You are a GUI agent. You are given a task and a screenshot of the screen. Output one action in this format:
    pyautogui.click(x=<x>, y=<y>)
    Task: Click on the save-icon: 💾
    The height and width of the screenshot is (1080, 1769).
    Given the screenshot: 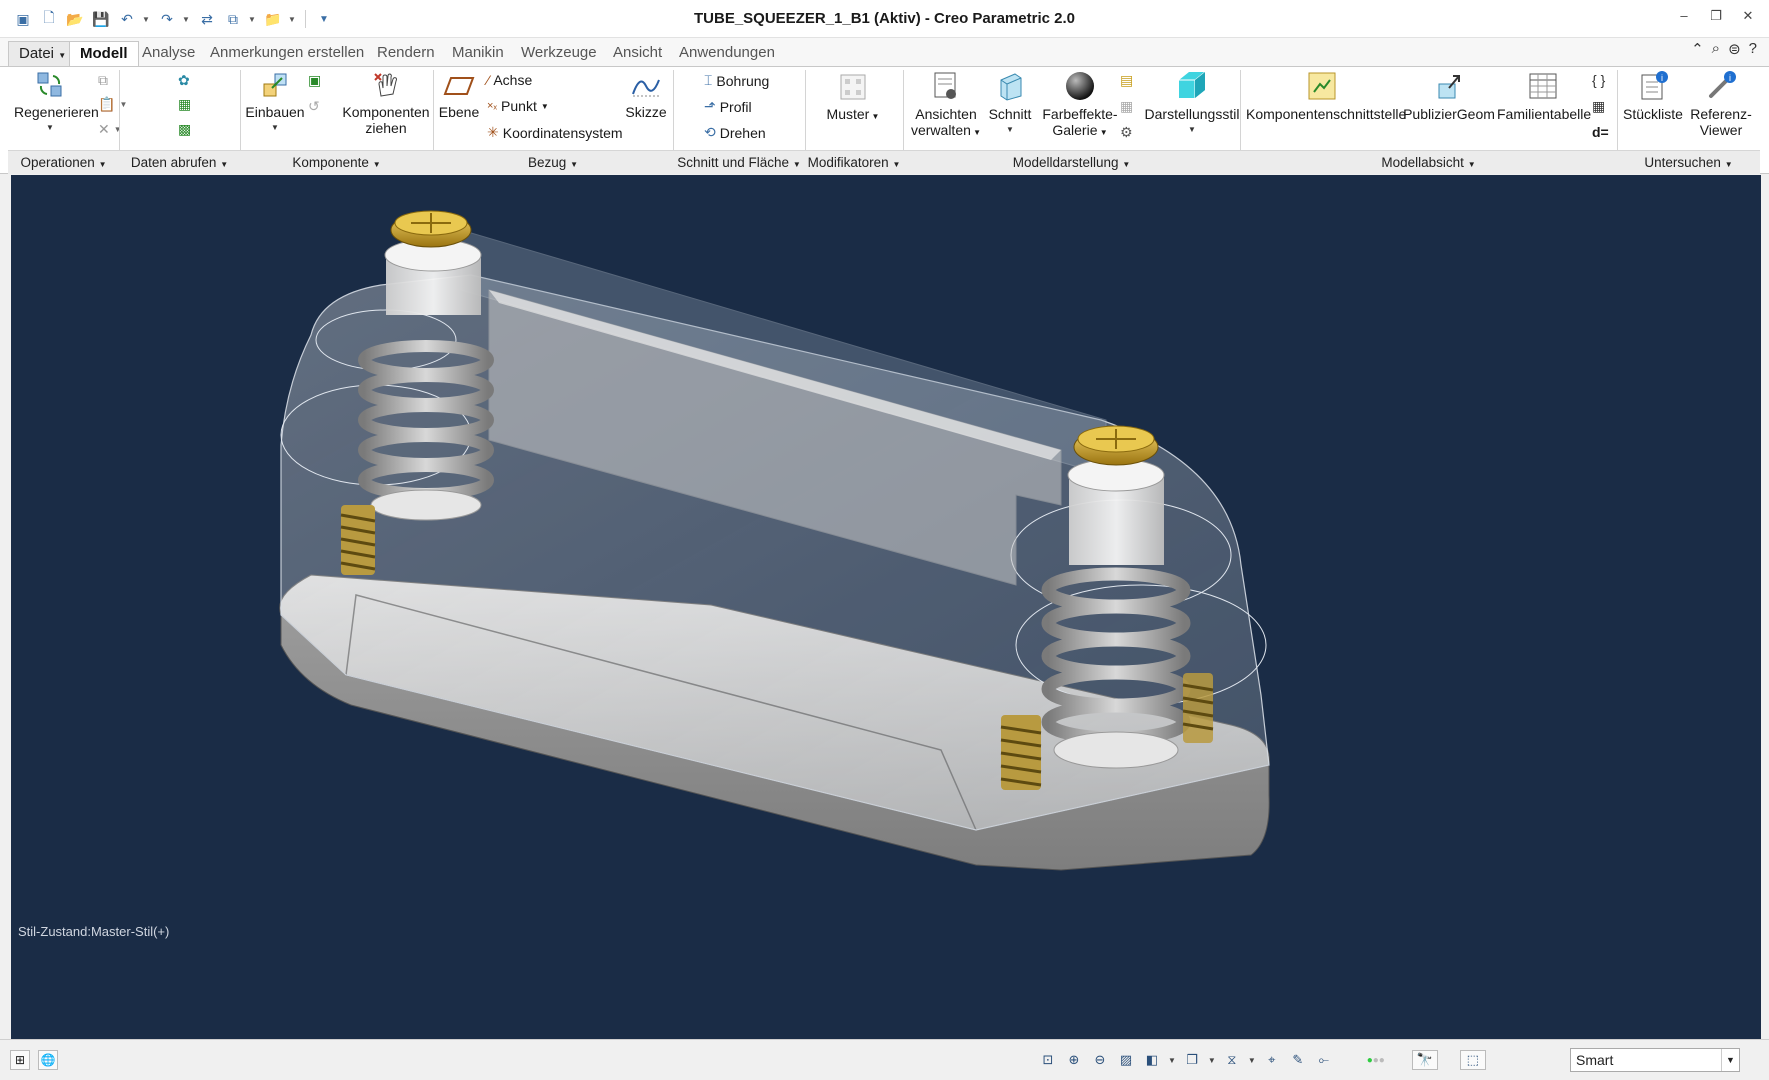 What is the action you would take?
    pyautogui.click(x=101, y=19)
    